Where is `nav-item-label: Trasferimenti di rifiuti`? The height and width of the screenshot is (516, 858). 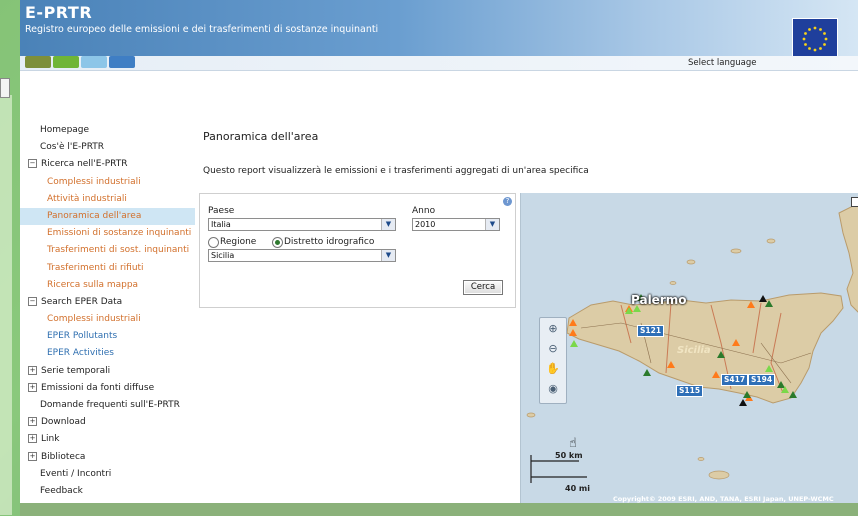 nav-item-label: Trasferimenti di rifiuti is located at coordinates (95, 267).